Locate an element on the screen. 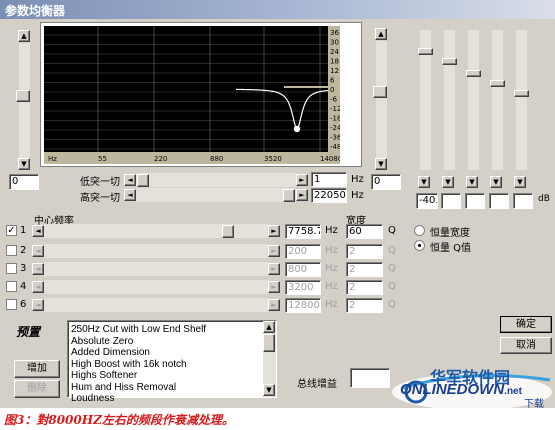  mixer-down-arrow-1: ▼ is located at coordinates (424, 182).